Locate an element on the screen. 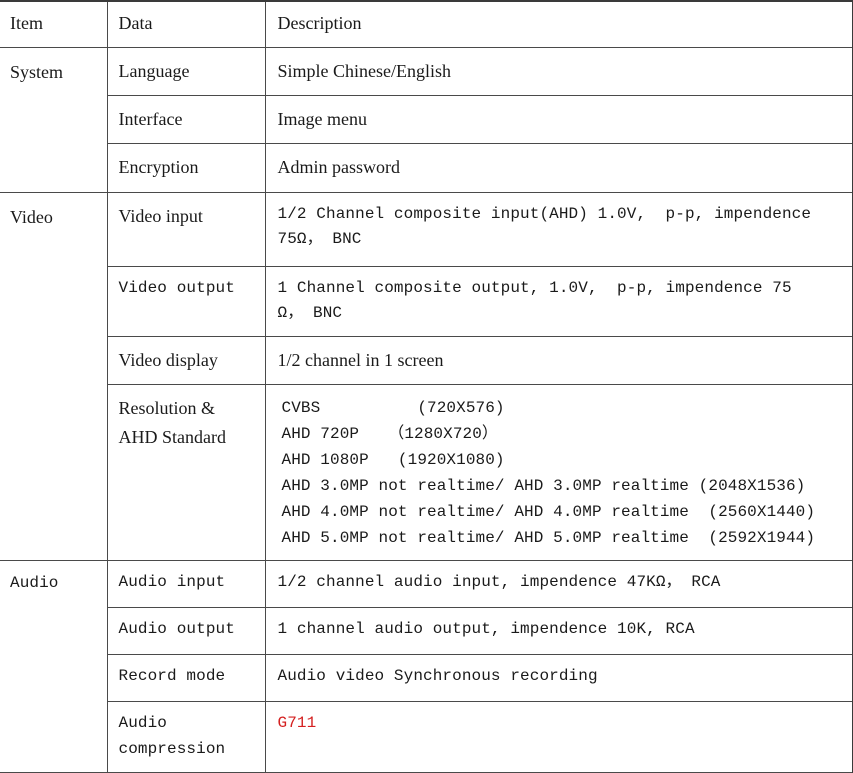 Image resolution: width=853 pixels, height=773 pixels. header-label-data: Data is located at coordinates (135, 23).